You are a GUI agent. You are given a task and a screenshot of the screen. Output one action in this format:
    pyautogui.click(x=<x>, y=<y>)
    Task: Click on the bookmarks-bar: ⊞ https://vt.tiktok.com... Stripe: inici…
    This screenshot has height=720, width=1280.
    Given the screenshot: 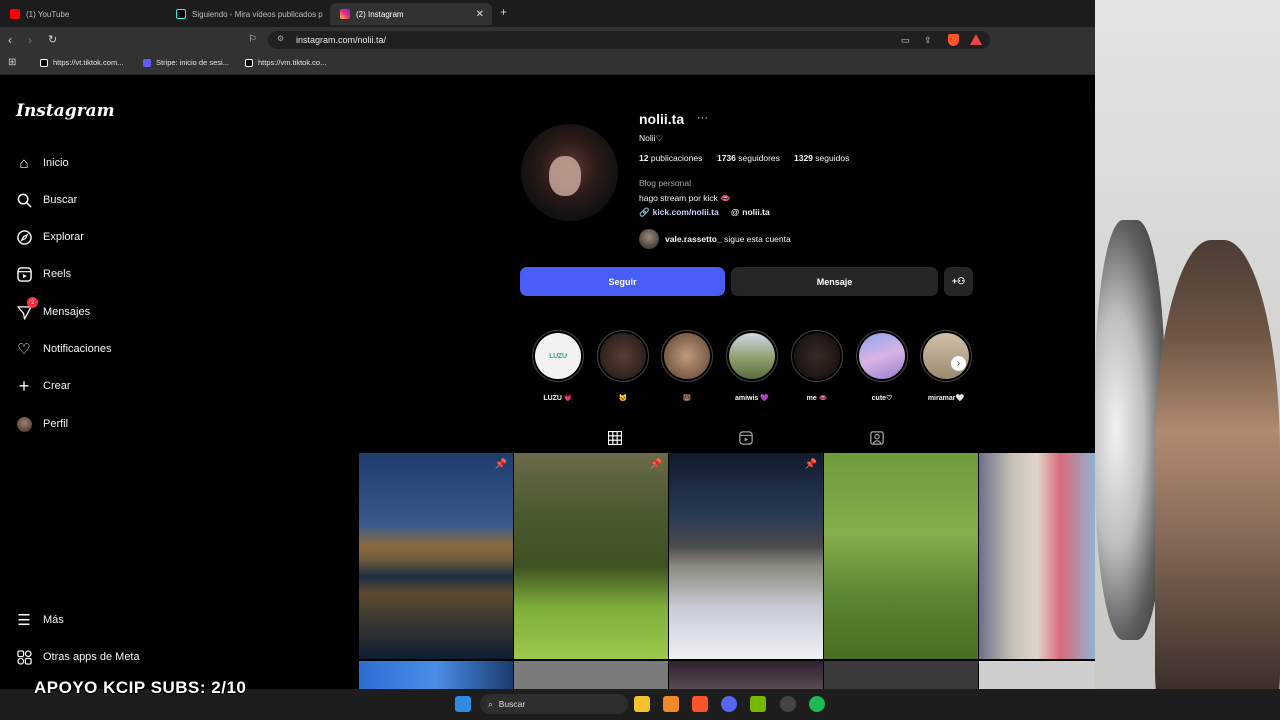 What is the action you would take?
    pyautogui.click(x=547, y=64)
    